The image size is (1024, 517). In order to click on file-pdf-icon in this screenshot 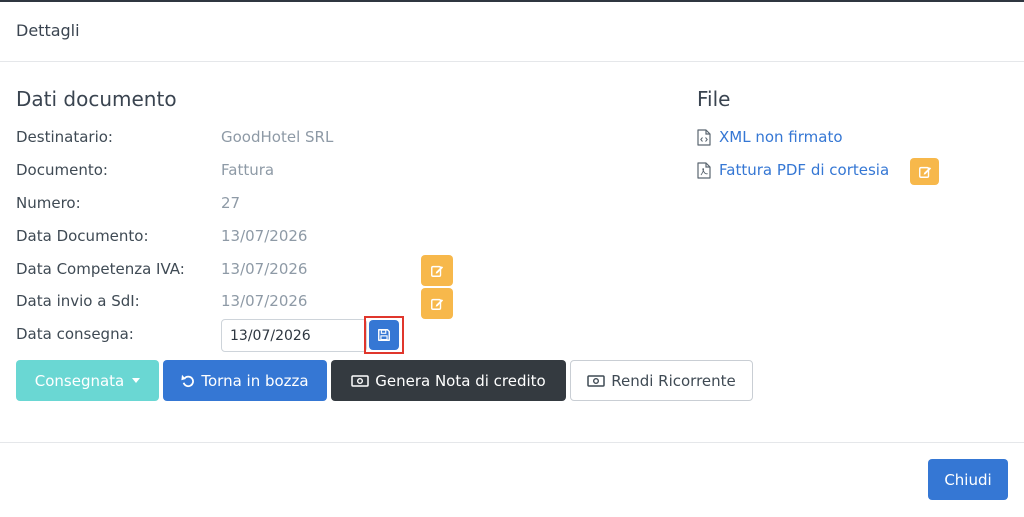, I will do `click(704, 170)`.